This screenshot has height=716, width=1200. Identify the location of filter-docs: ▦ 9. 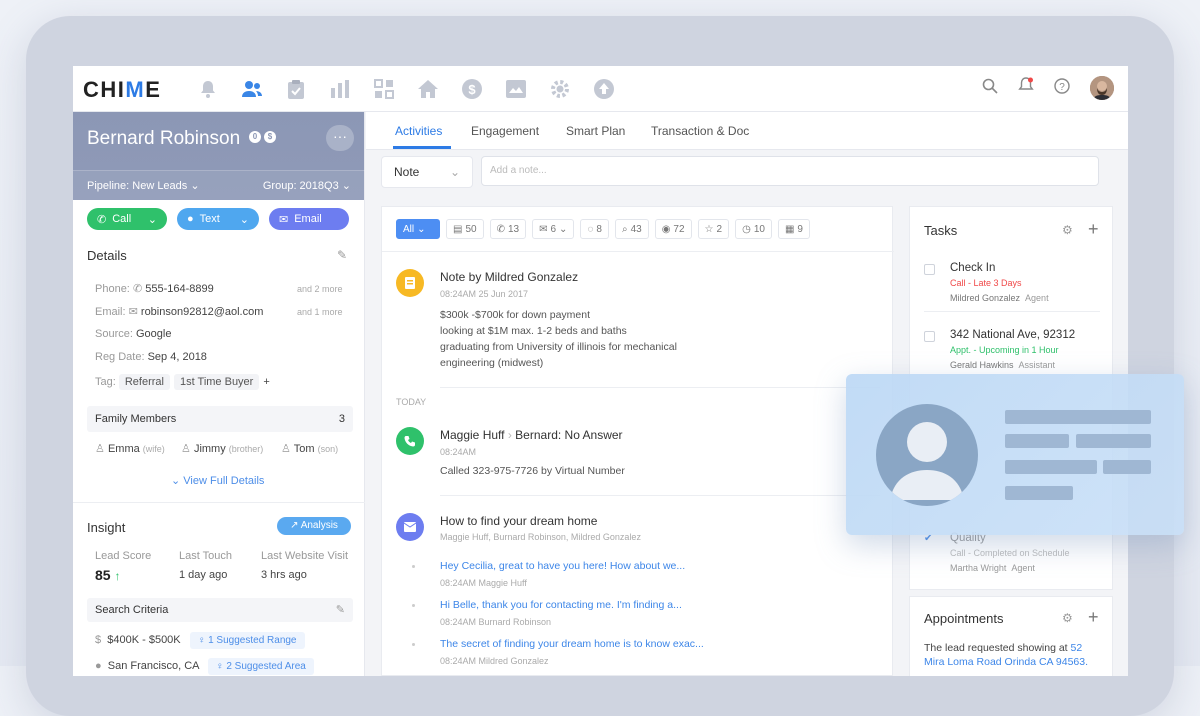
(793, 229).